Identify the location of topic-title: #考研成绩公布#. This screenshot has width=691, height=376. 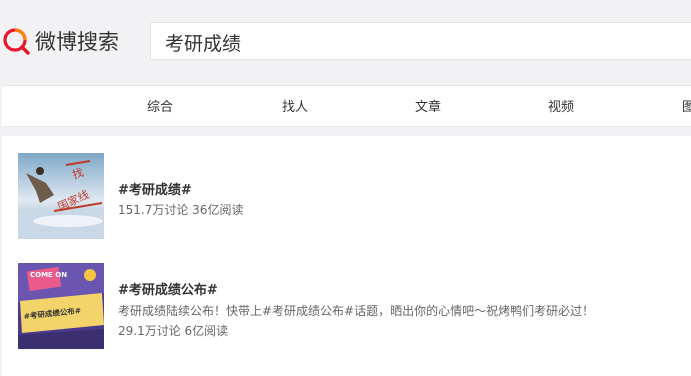
(168, 288).